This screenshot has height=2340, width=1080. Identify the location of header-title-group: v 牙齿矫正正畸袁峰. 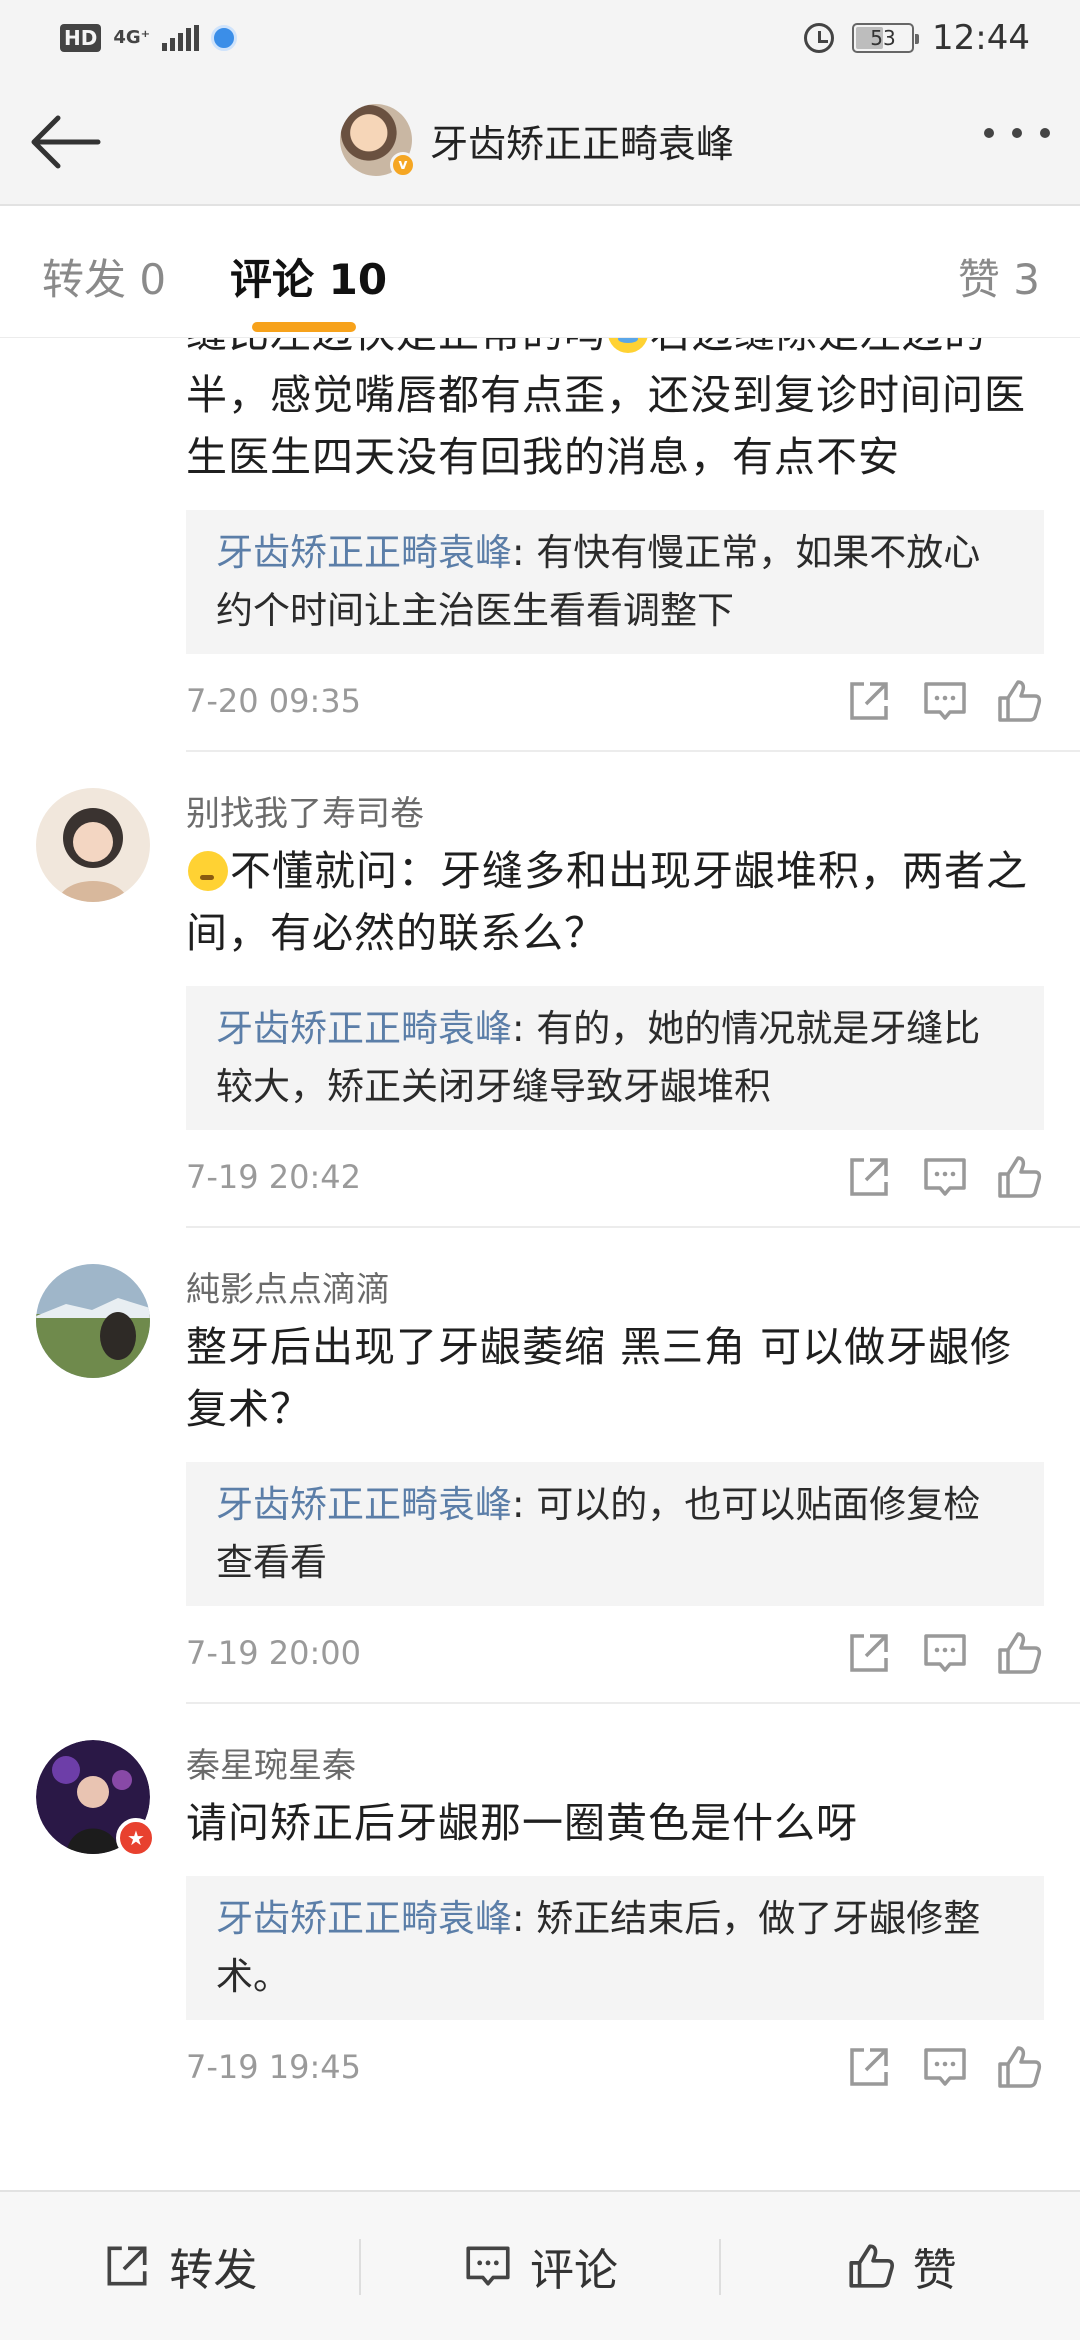
(537, 141).